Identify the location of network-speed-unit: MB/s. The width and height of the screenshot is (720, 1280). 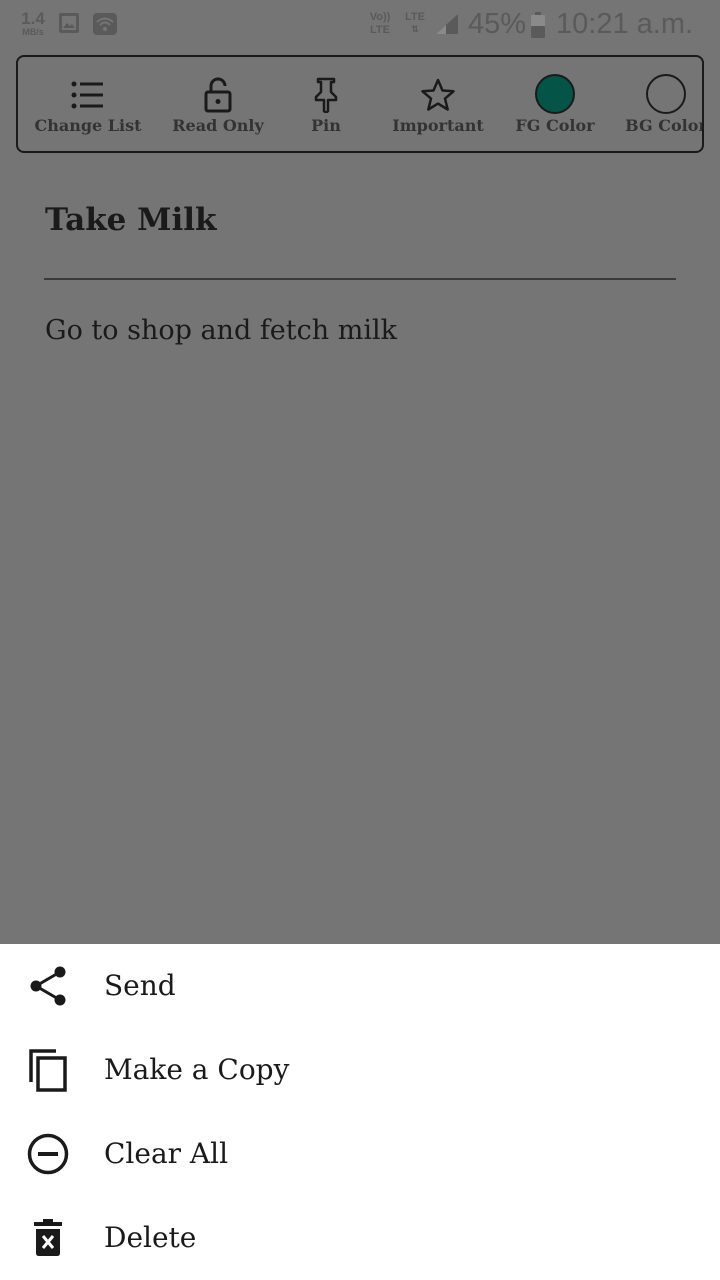
(33, 32).